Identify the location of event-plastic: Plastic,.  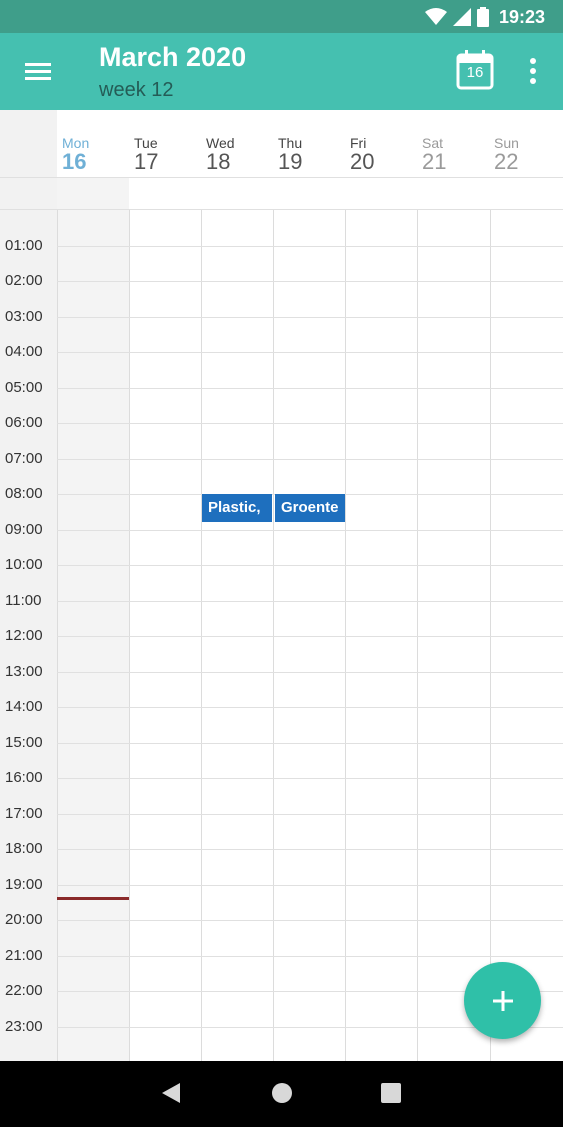
(237, 508).